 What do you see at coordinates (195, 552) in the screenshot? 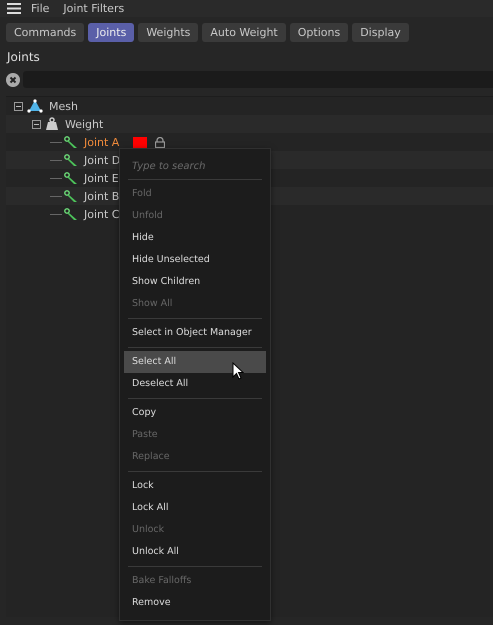
I see `menu-item: Unlock All` at bounding box center [195, 552].